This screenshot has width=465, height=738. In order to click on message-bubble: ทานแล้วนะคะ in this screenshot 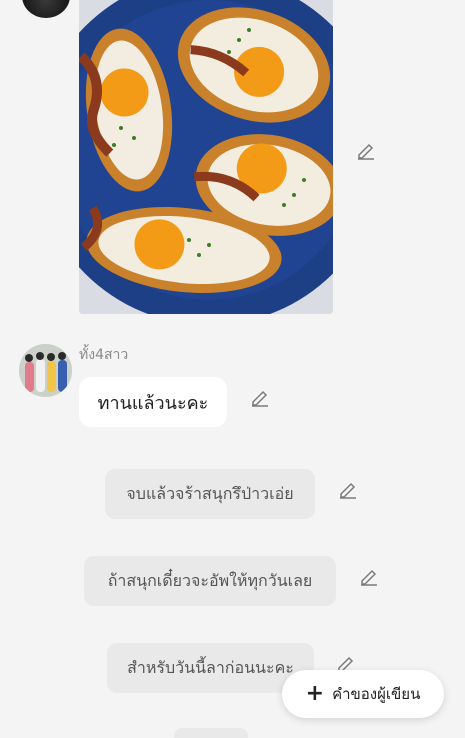, I will do `click(153, 402)`.